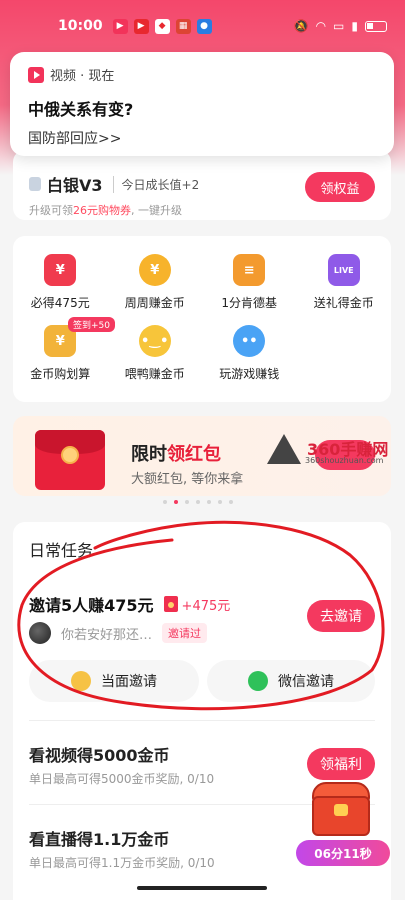 This screenshot has height=900, width=405. What do you see at coordinates (154, 270) in the screenshot?
I see `gold-coin-icon: ¥` at bounding box center [154, 270].